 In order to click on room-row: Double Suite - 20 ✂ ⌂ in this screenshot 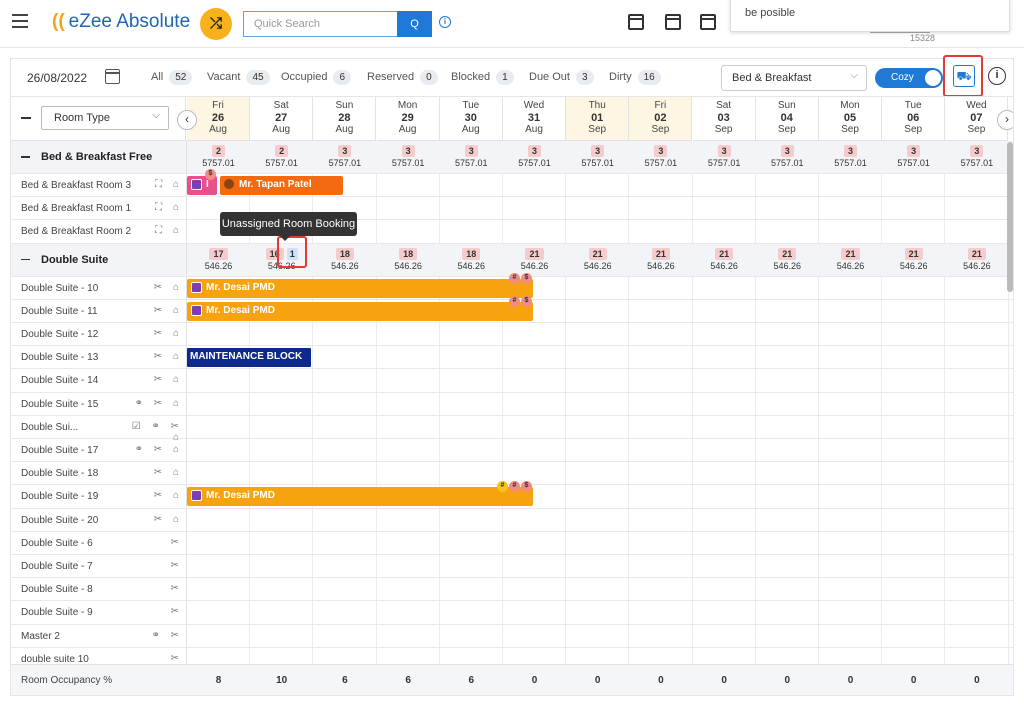, I will do `click(512, 520)`.